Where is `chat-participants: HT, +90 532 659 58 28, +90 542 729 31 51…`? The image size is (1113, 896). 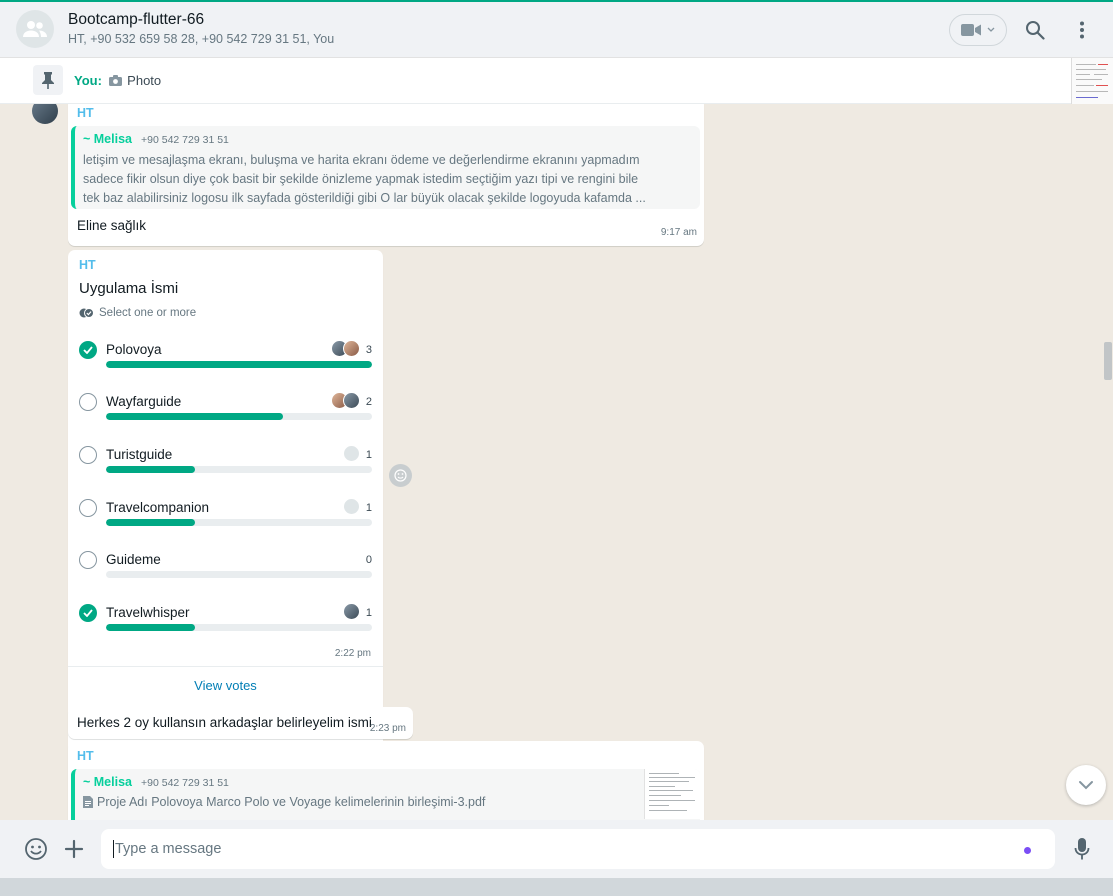 chat-participants: HT, +90 532 659 58 28, +90 542 729 31 51… is located at coordinates (201, 39).